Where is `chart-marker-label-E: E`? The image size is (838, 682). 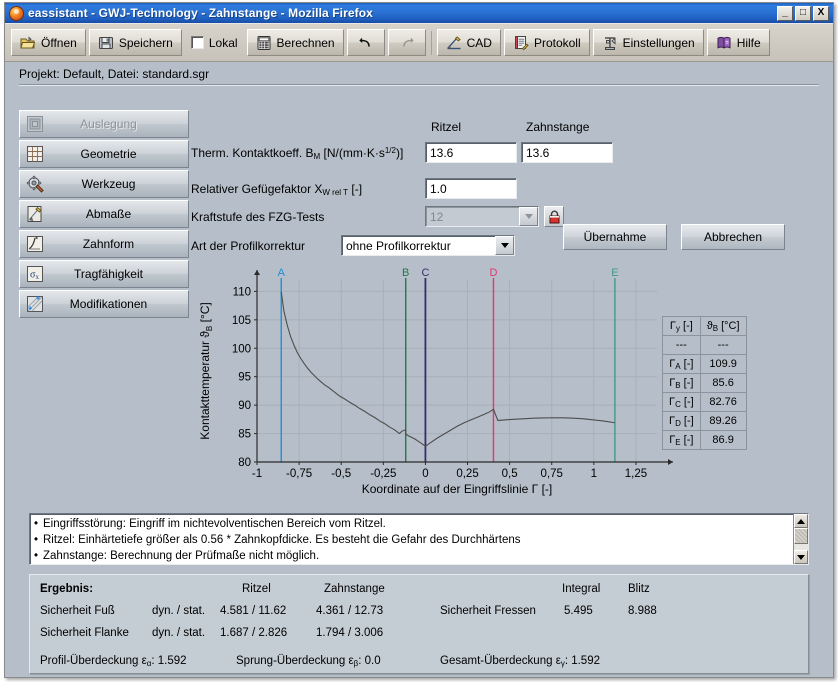
chart-marker-label-E: E is located at coordinates (614, 273).